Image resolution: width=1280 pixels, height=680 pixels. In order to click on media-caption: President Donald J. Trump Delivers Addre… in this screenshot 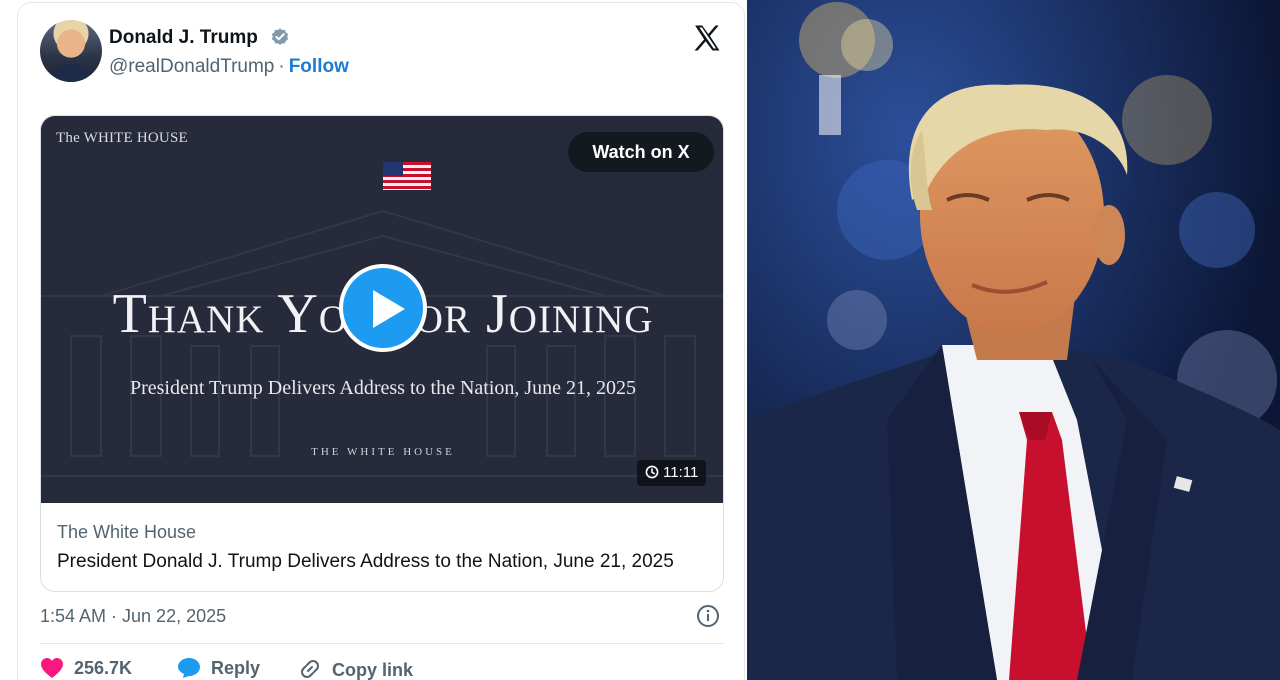, I will do `click(365, 562)`.